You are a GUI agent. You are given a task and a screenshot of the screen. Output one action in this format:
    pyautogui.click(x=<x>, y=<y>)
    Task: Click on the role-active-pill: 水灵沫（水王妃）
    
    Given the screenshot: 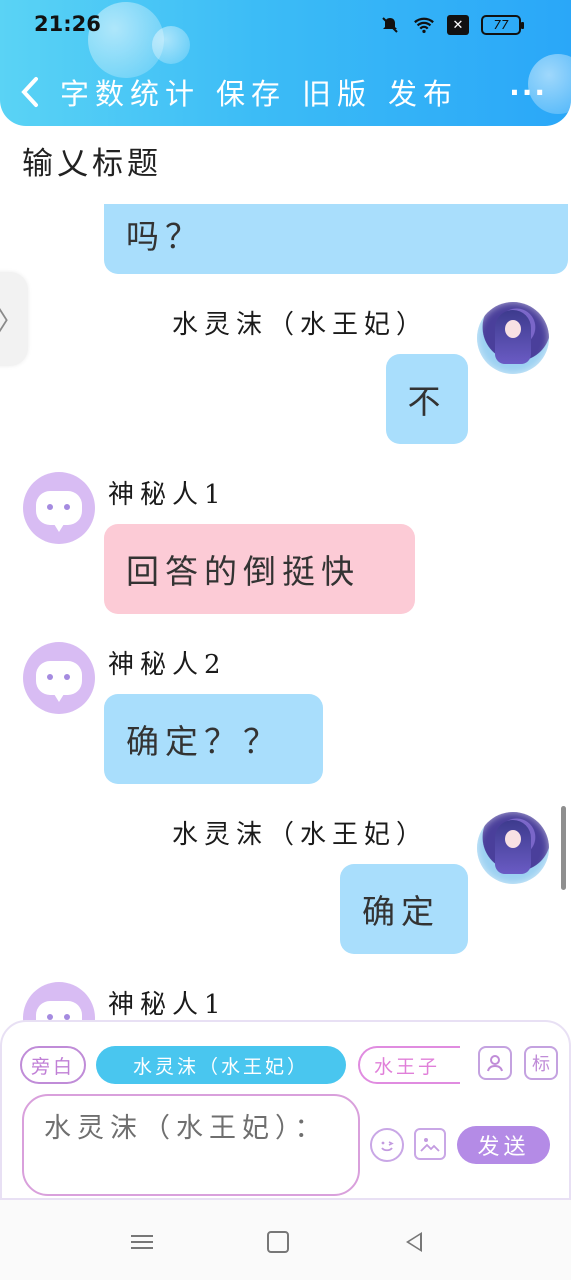 What is the action you would take?
    pyautogui.click(x=221, y=1065)
    